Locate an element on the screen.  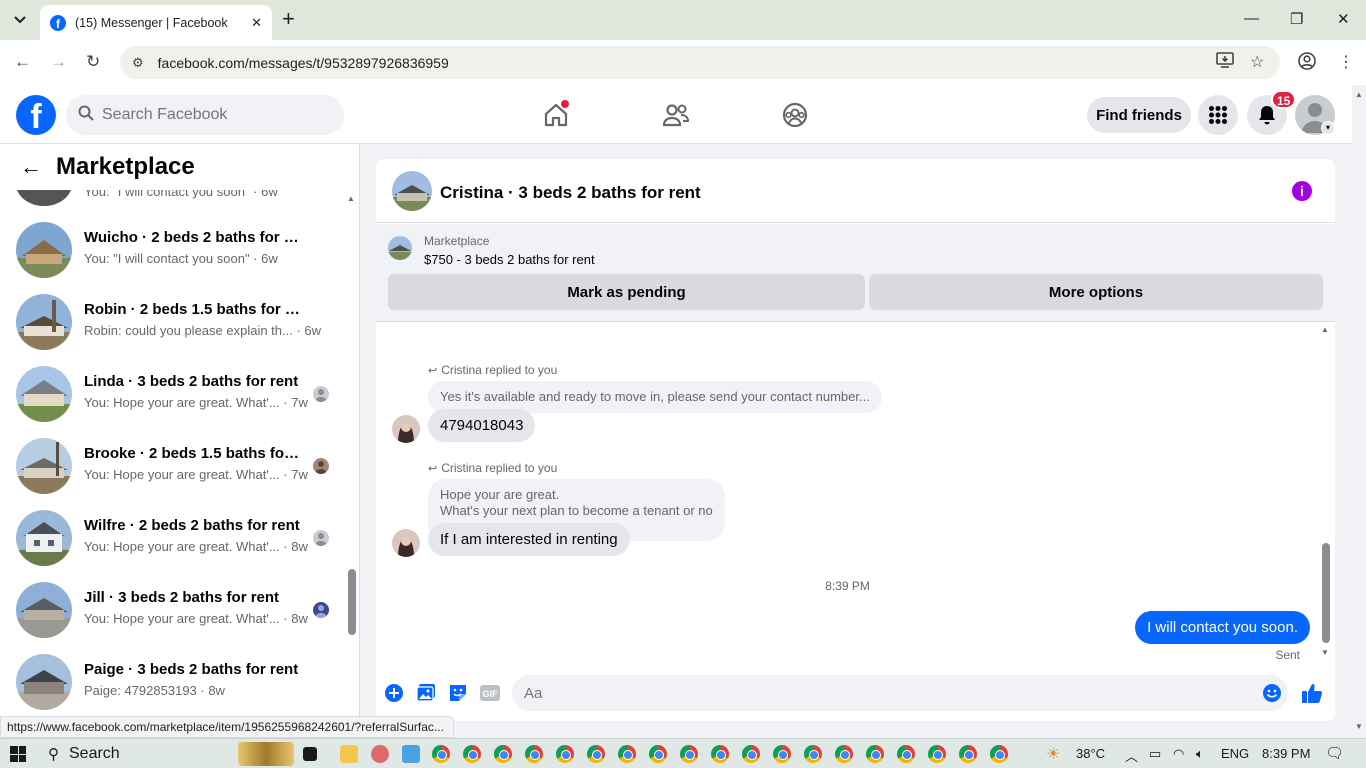
system-clock: 8:39 PM is located at coordinates (1286, 753).